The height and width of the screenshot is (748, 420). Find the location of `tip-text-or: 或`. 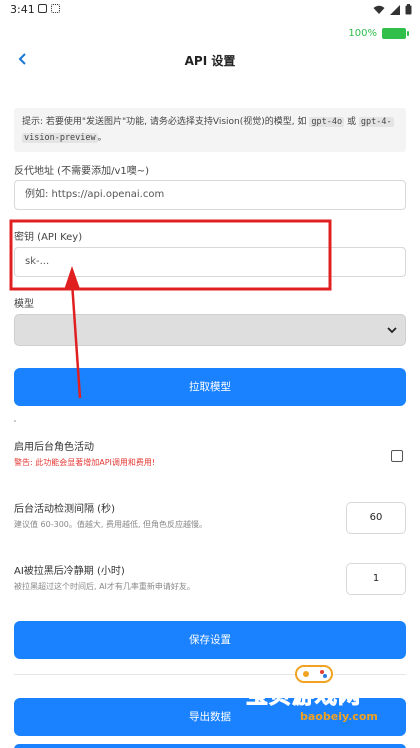

tip-text-or: 或 is located at coordinates (351, 122).